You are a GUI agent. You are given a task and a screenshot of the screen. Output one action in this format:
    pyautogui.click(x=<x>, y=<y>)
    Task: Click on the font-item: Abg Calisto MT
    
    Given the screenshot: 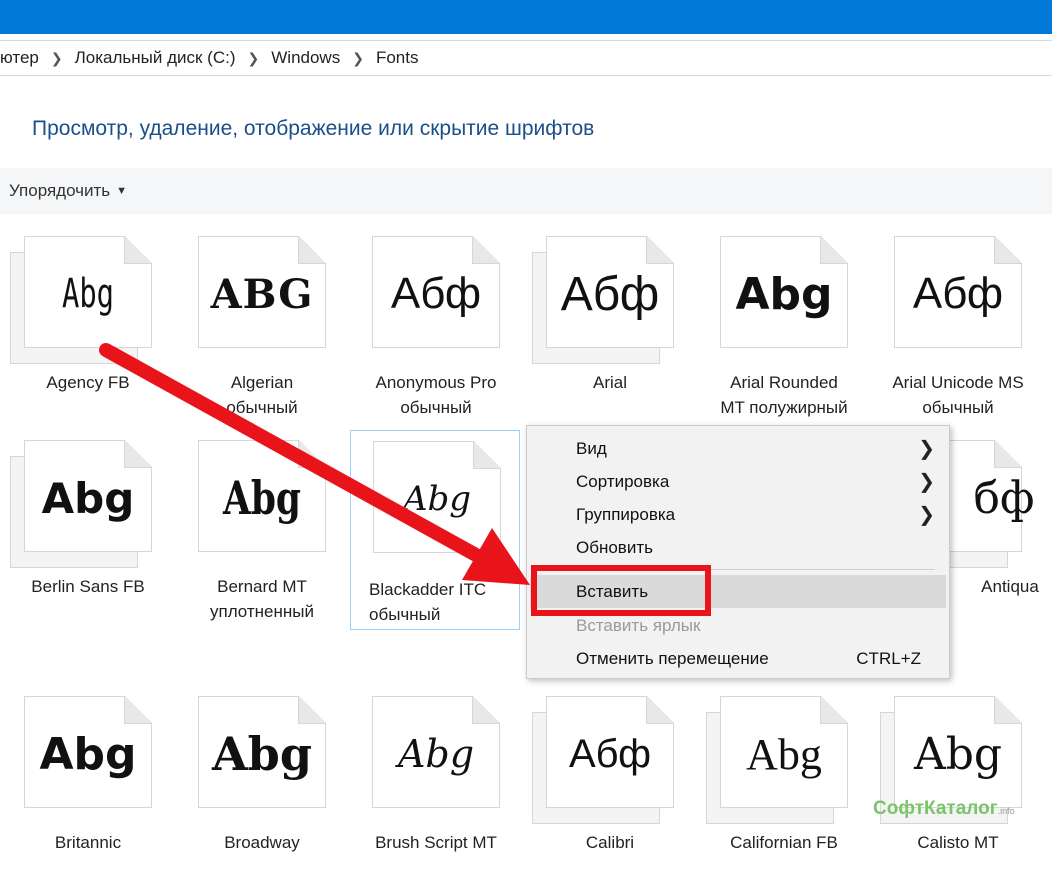 What is the action you would take?
    pyautogui.click(x=955, y=790)
    